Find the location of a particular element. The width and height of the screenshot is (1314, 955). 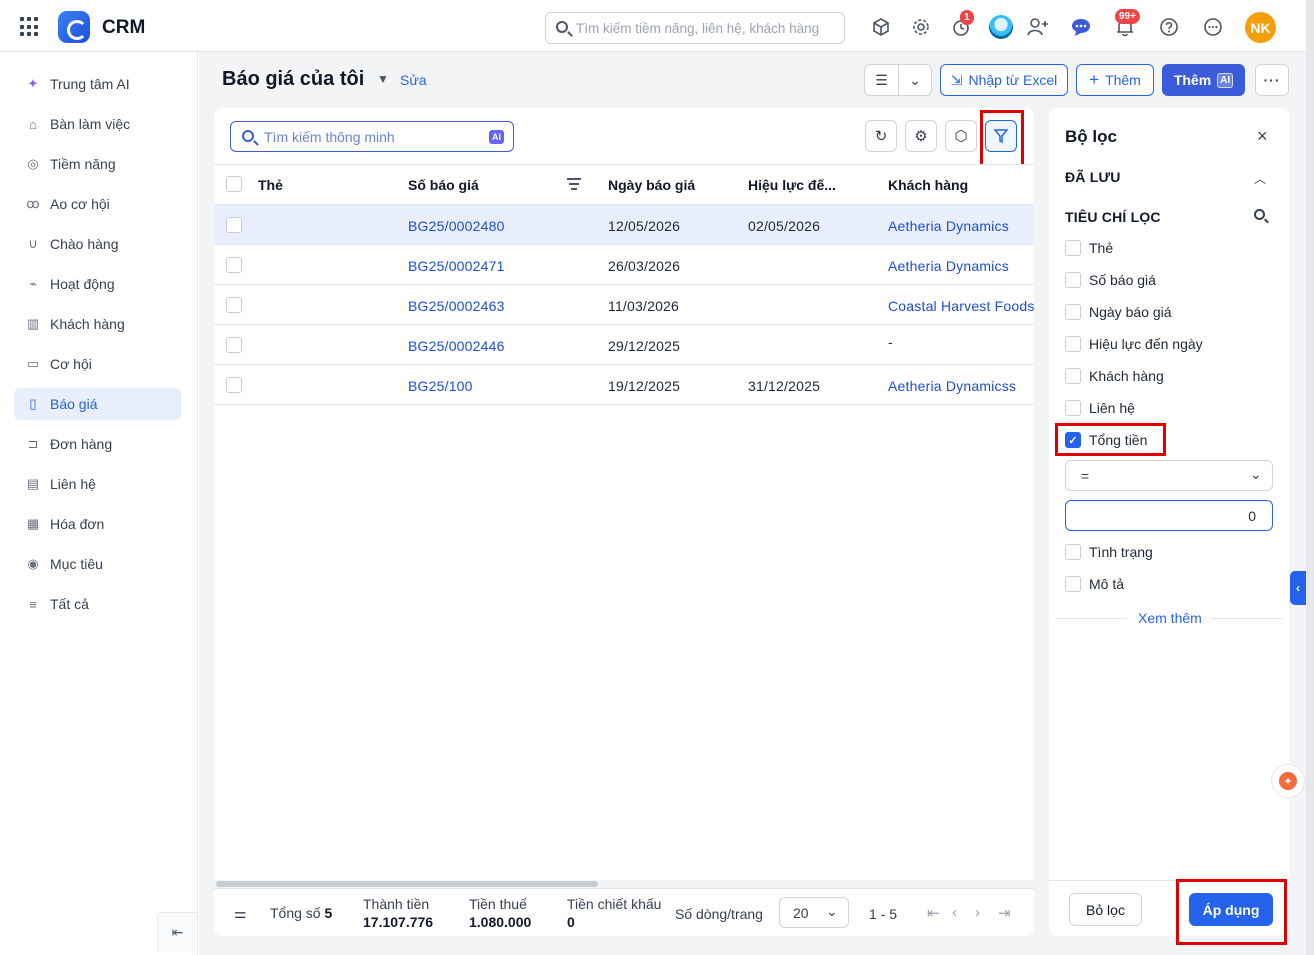

user-avatar: NK is located at coordinates (1260, 27).